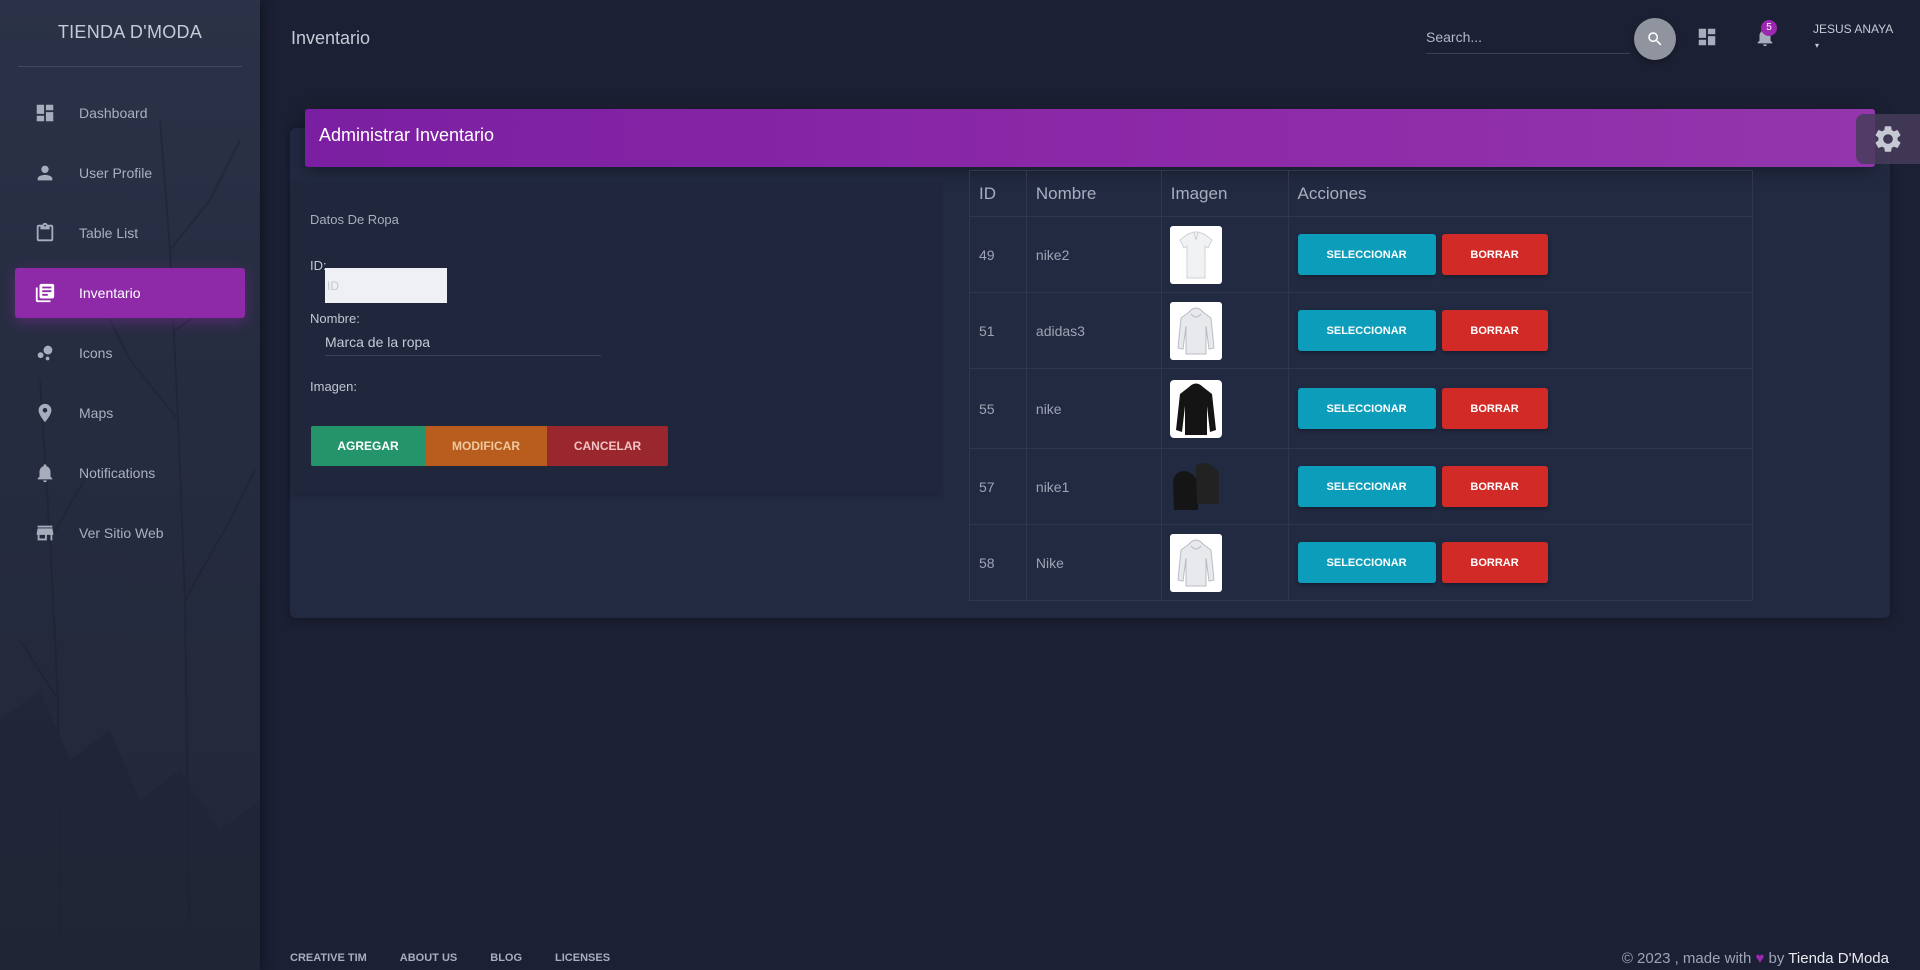 Image resolution: width=1920 pixels, height=970 pixels. Describe the element at coordinates (45, 293) in the screenshot. I see `library-books-icon` at that location.